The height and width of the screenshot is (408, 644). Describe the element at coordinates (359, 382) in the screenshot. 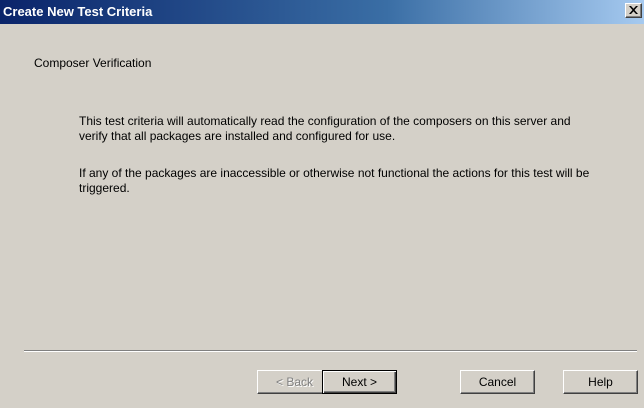

I see `next-button: Next >` at that location.